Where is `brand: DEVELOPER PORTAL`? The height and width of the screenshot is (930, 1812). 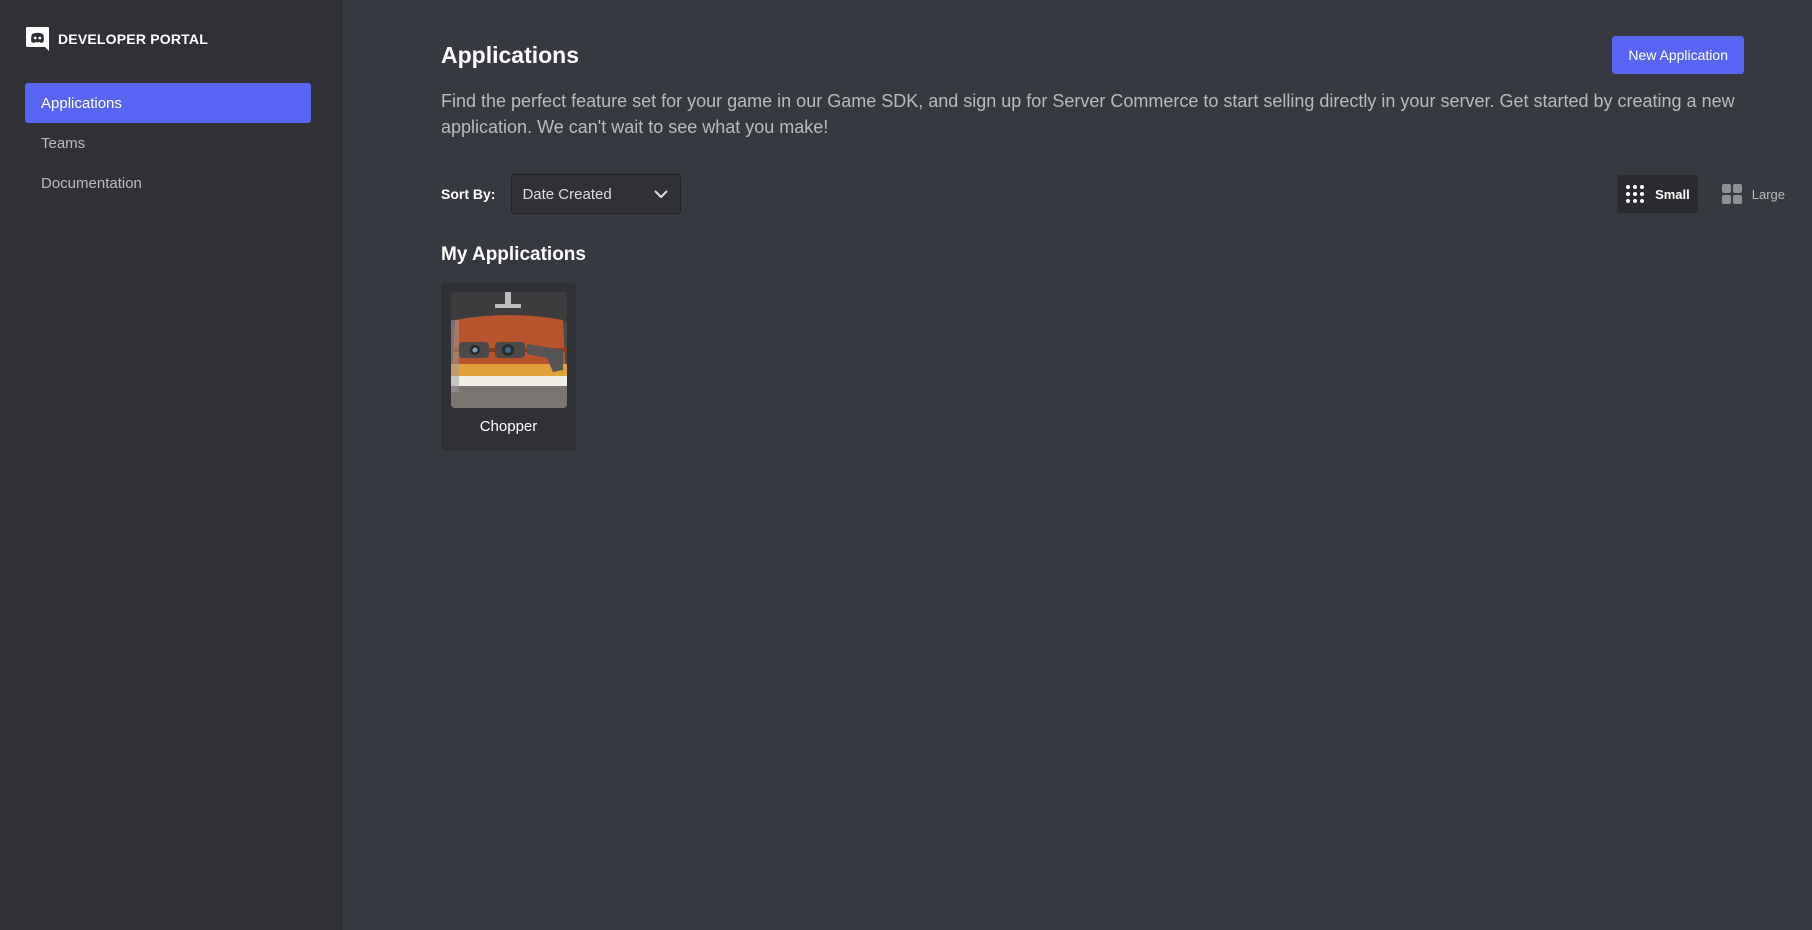
brand: DEVELOPER PORTAL is located at coordinates (171, 39).